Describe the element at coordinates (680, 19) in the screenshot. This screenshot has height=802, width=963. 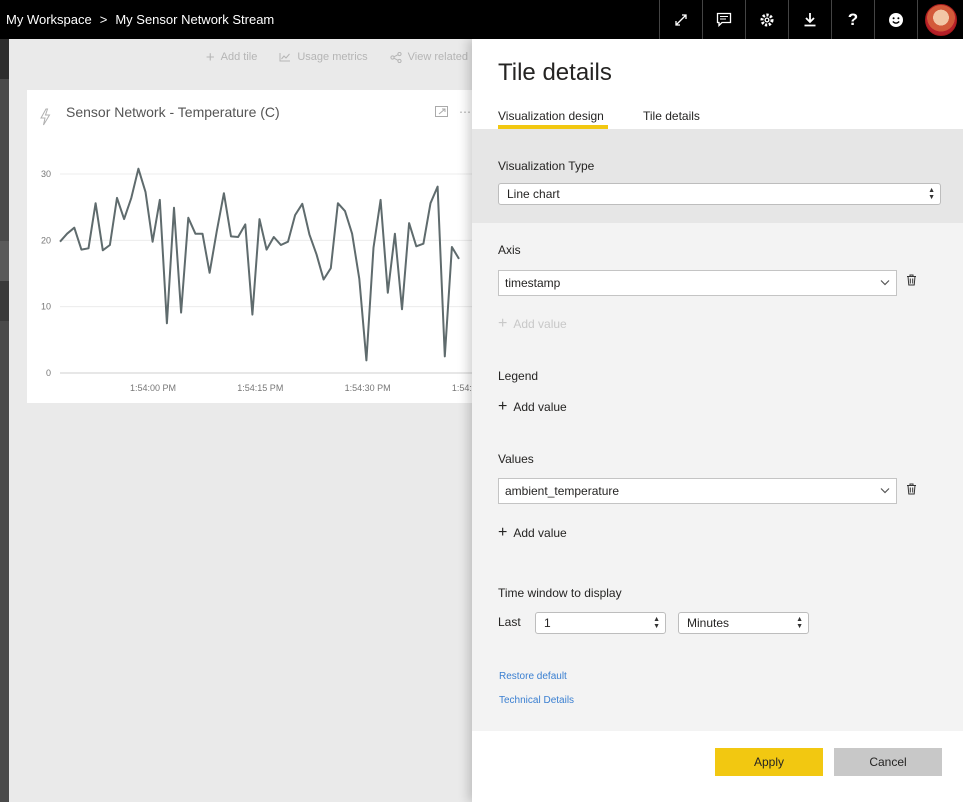
I see `expand-icon` at that location.